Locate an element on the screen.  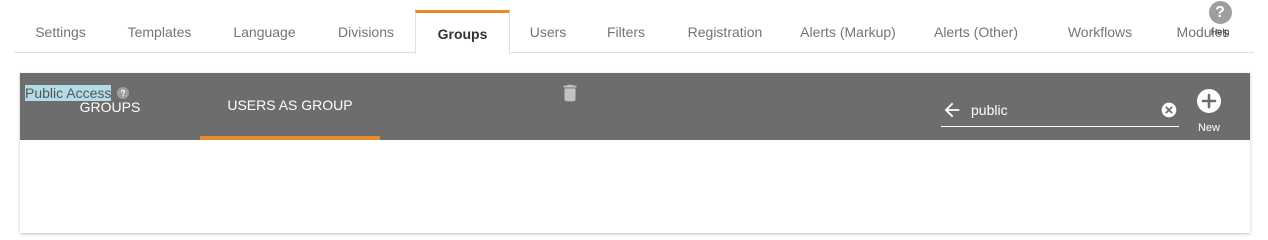
question-icon: ? is located at coordinates (1220, 12).